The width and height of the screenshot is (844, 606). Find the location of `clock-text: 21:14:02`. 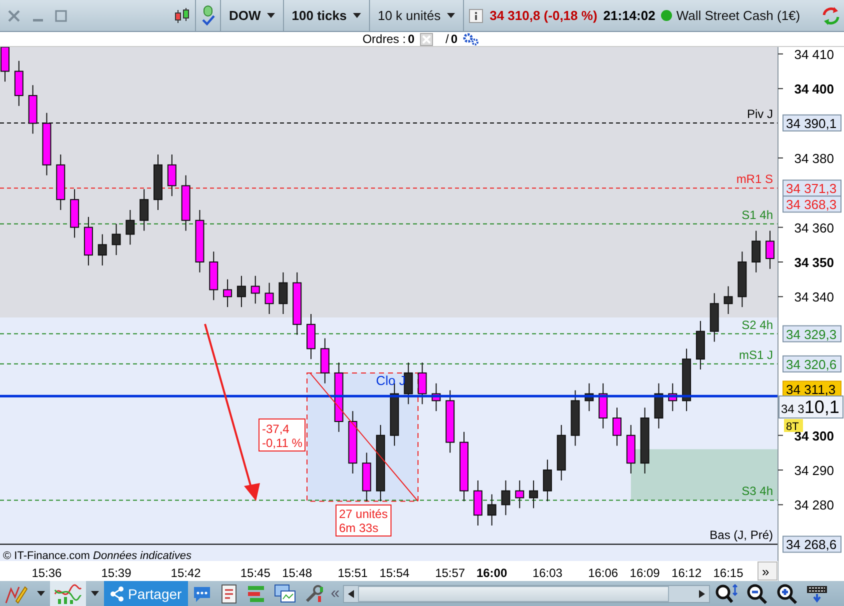

clock-text: 21:14:02 is located at coordinates (629, 15).